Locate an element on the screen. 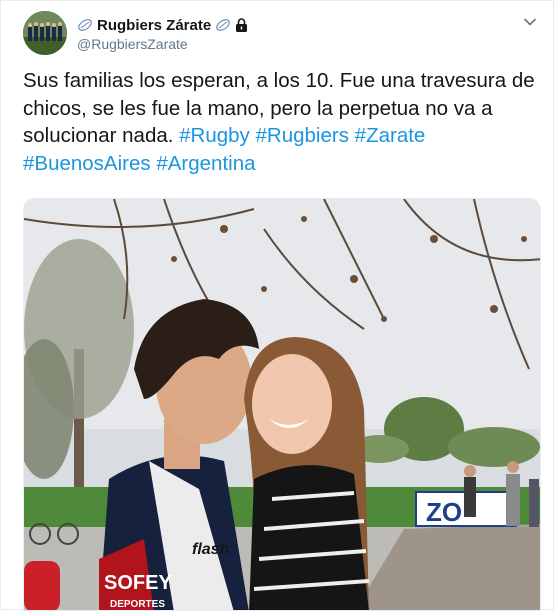 Image resolution: width=554 pixels, height=611 pixels. account-name-row: Rugbiers Zárate is located at coordinates (162, 25).